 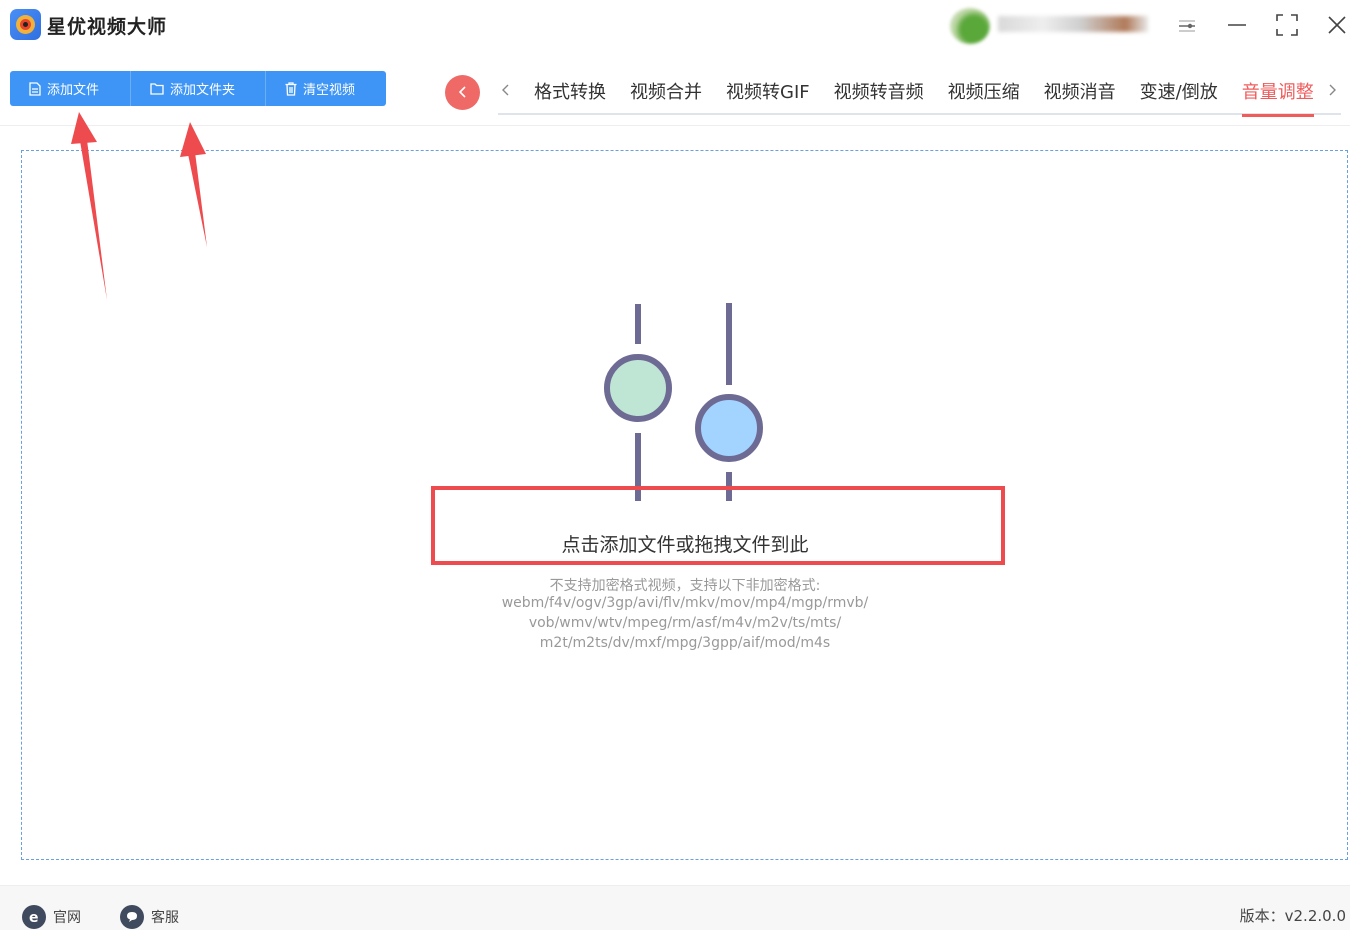 What do you see at coordinates (683, 402) in the screenshot?
I see `volume-slider-illustration` at bounding box center [683, 402].